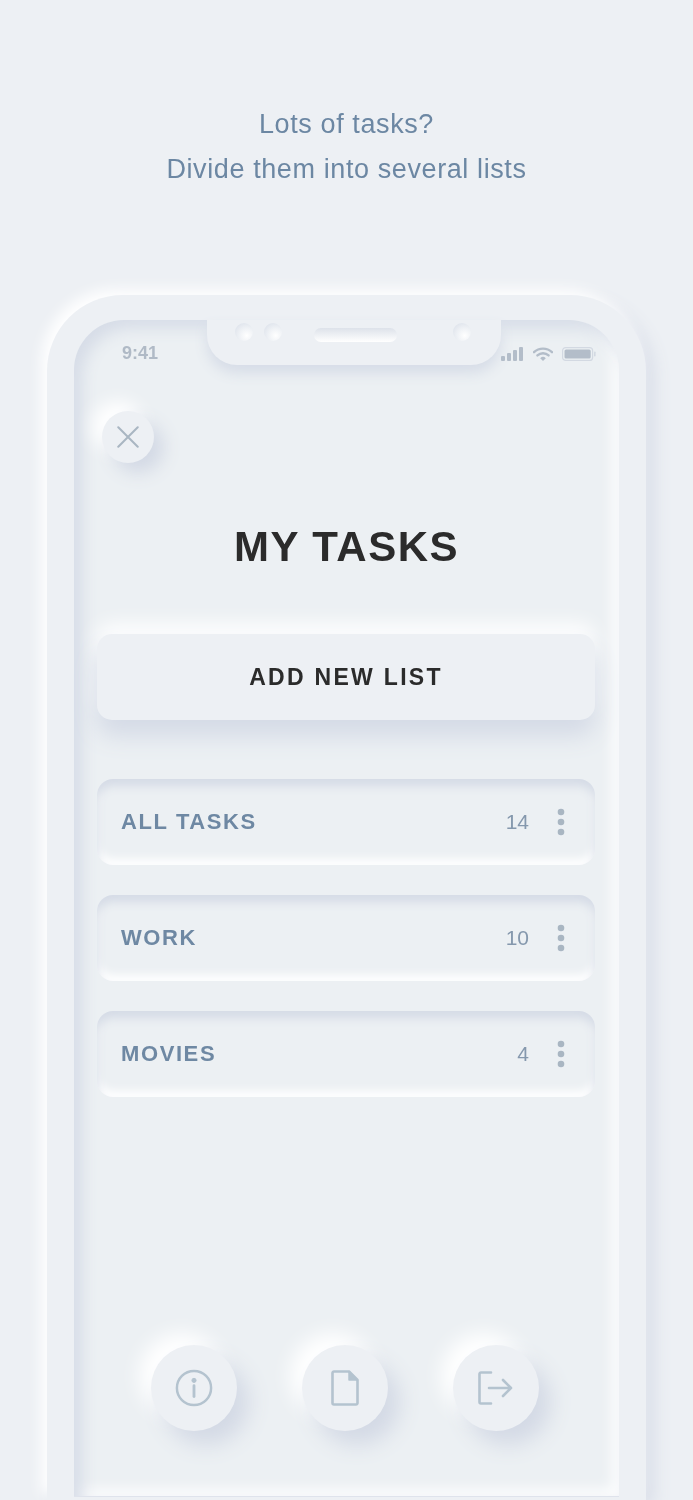 The width and height of the screenshot is (693, 1500). I want to click on speaker-slot-icon, so click(355, 335).